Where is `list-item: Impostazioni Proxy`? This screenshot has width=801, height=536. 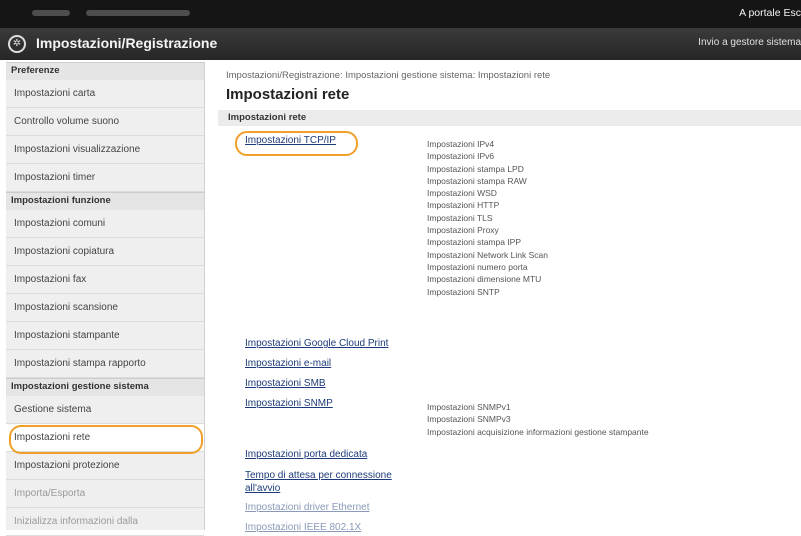 list-item: Impostazioni Proxy is located at coordinates (463, 230).